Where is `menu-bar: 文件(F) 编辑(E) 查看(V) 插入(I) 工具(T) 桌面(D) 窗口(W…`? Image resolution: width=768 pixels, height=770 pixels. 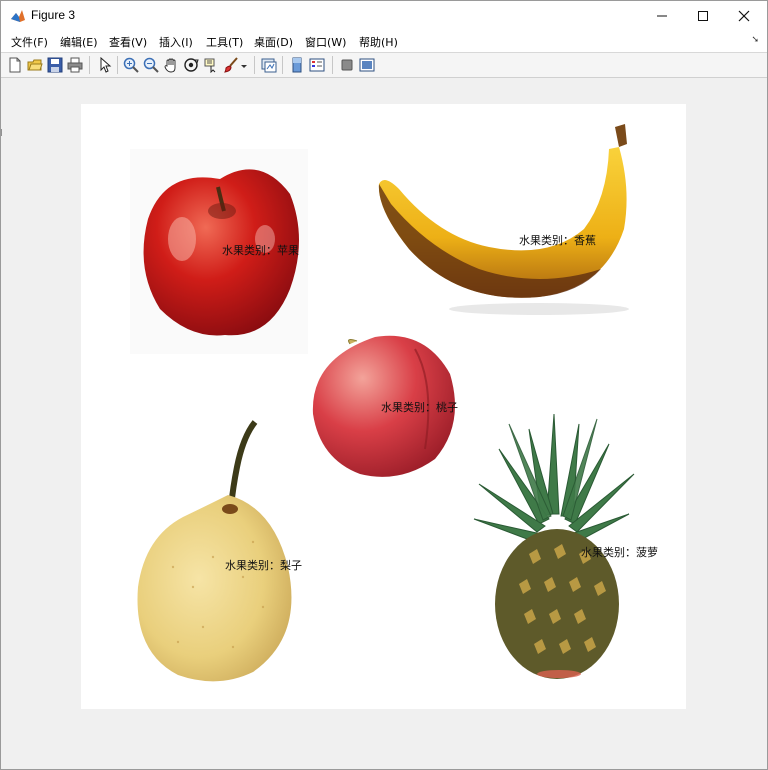
menu-bar: 文件(F) 编辑(E) 查看(V) 插入(I) 工具(T) 桌面(D) 窗口(W… is located at coordinates (384, 42).